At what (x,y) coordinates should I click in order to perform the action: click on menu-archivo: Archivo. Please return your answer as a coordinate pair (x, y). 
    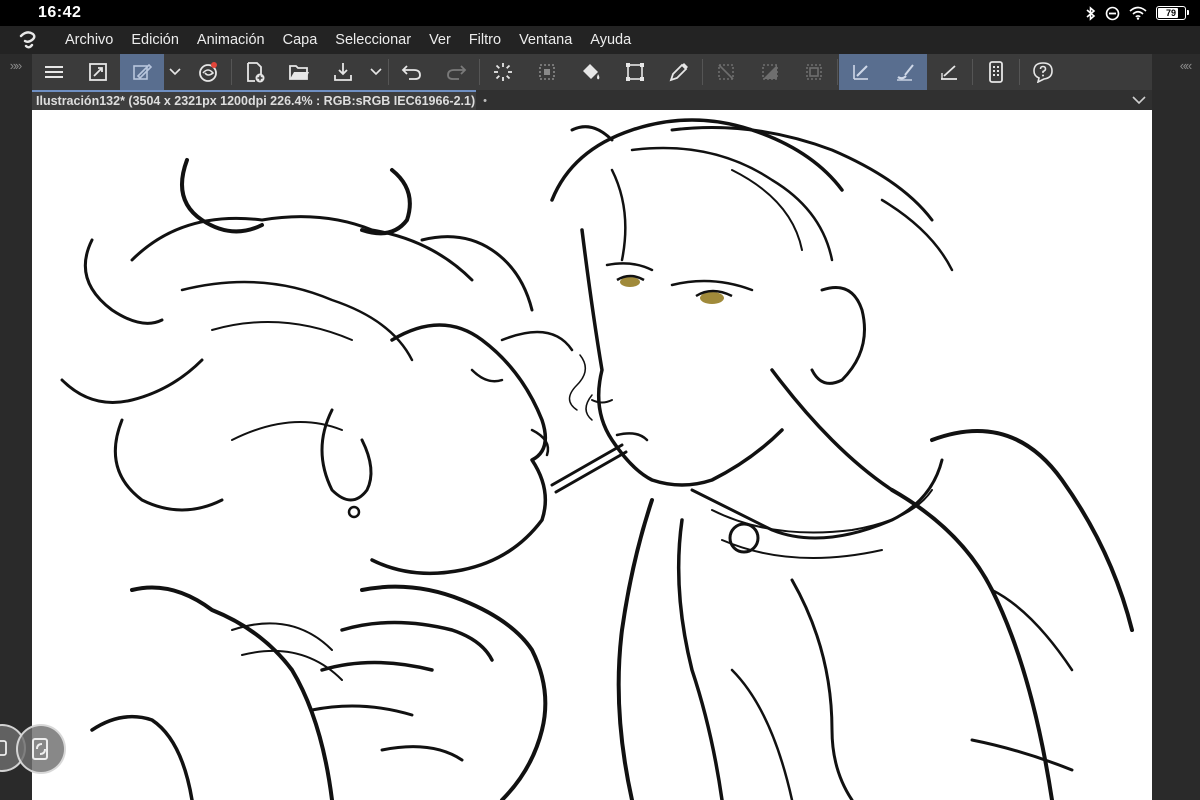
    Looking at the image, I should click on (89, 40).